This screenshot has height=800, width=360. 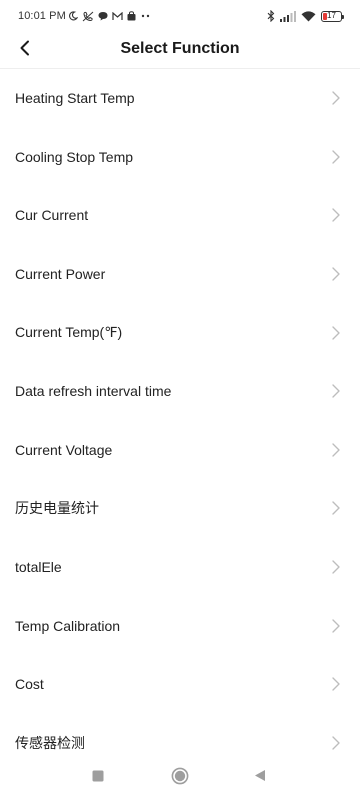 I want to click on system-icons: 17, so click(x=305, y=16).